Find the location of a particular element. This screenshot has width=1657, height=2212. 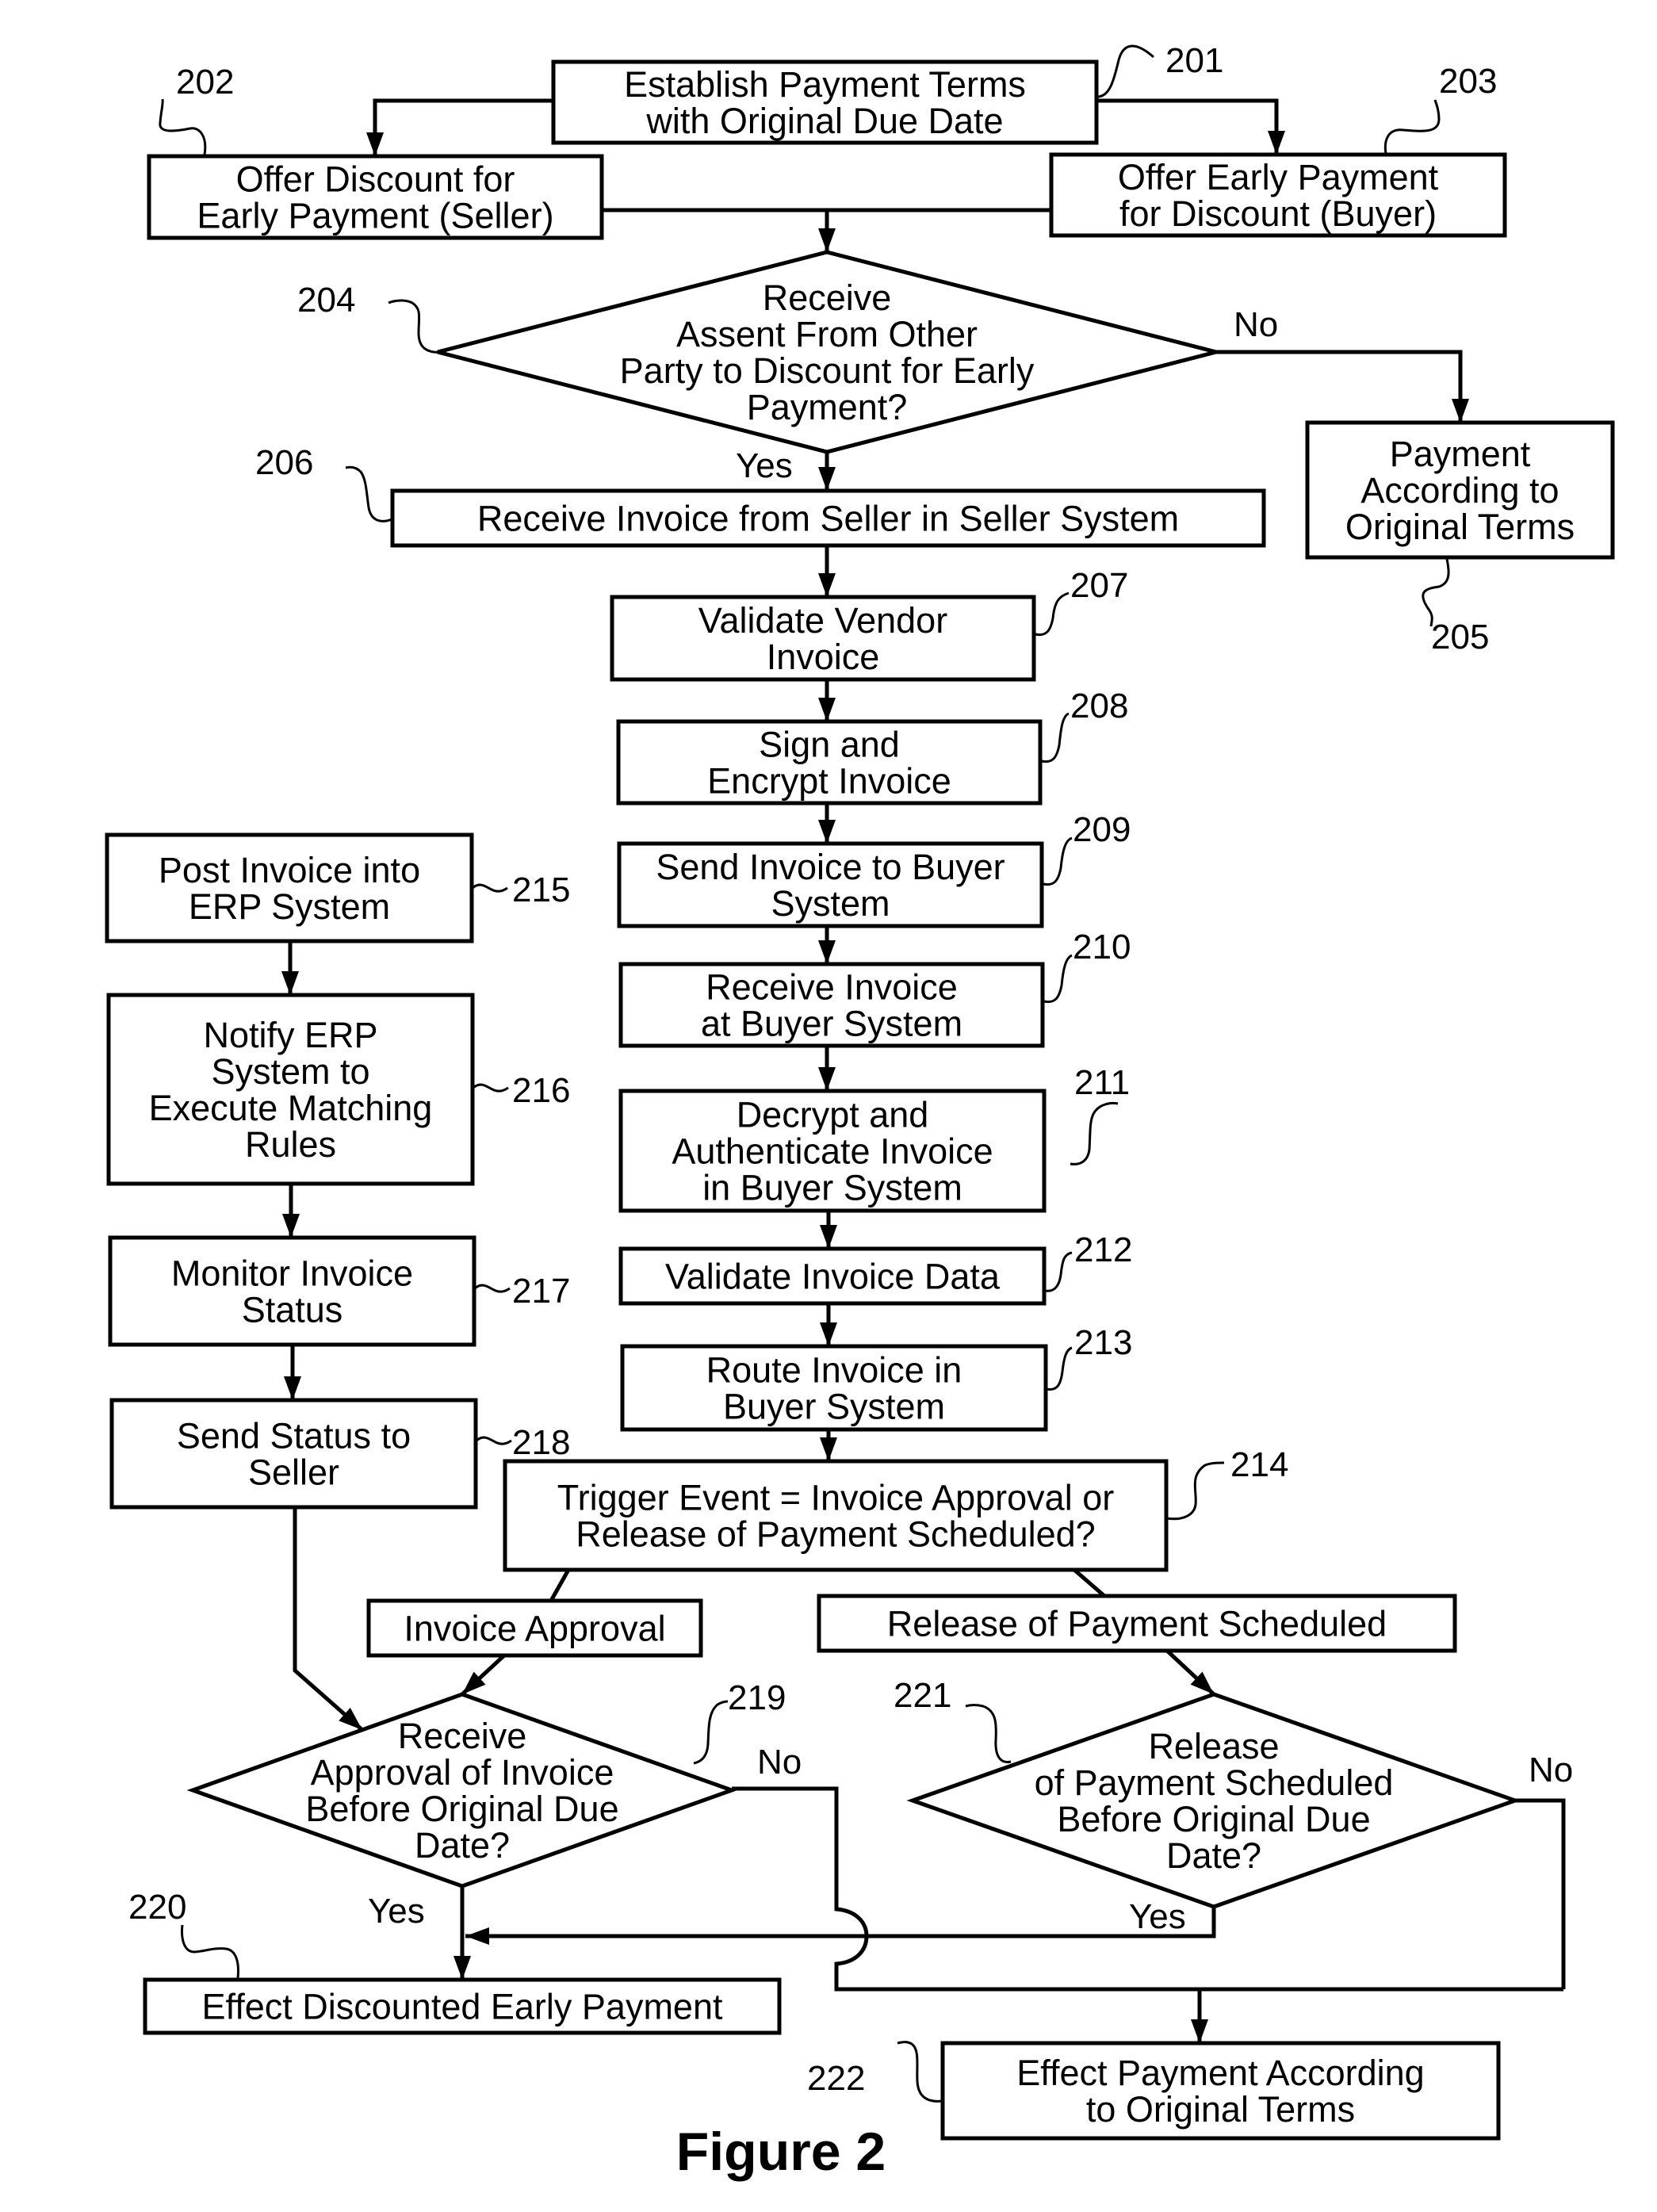

node-text-line: Effect Discounted Early Payment is located at coordinates (462, 2007).